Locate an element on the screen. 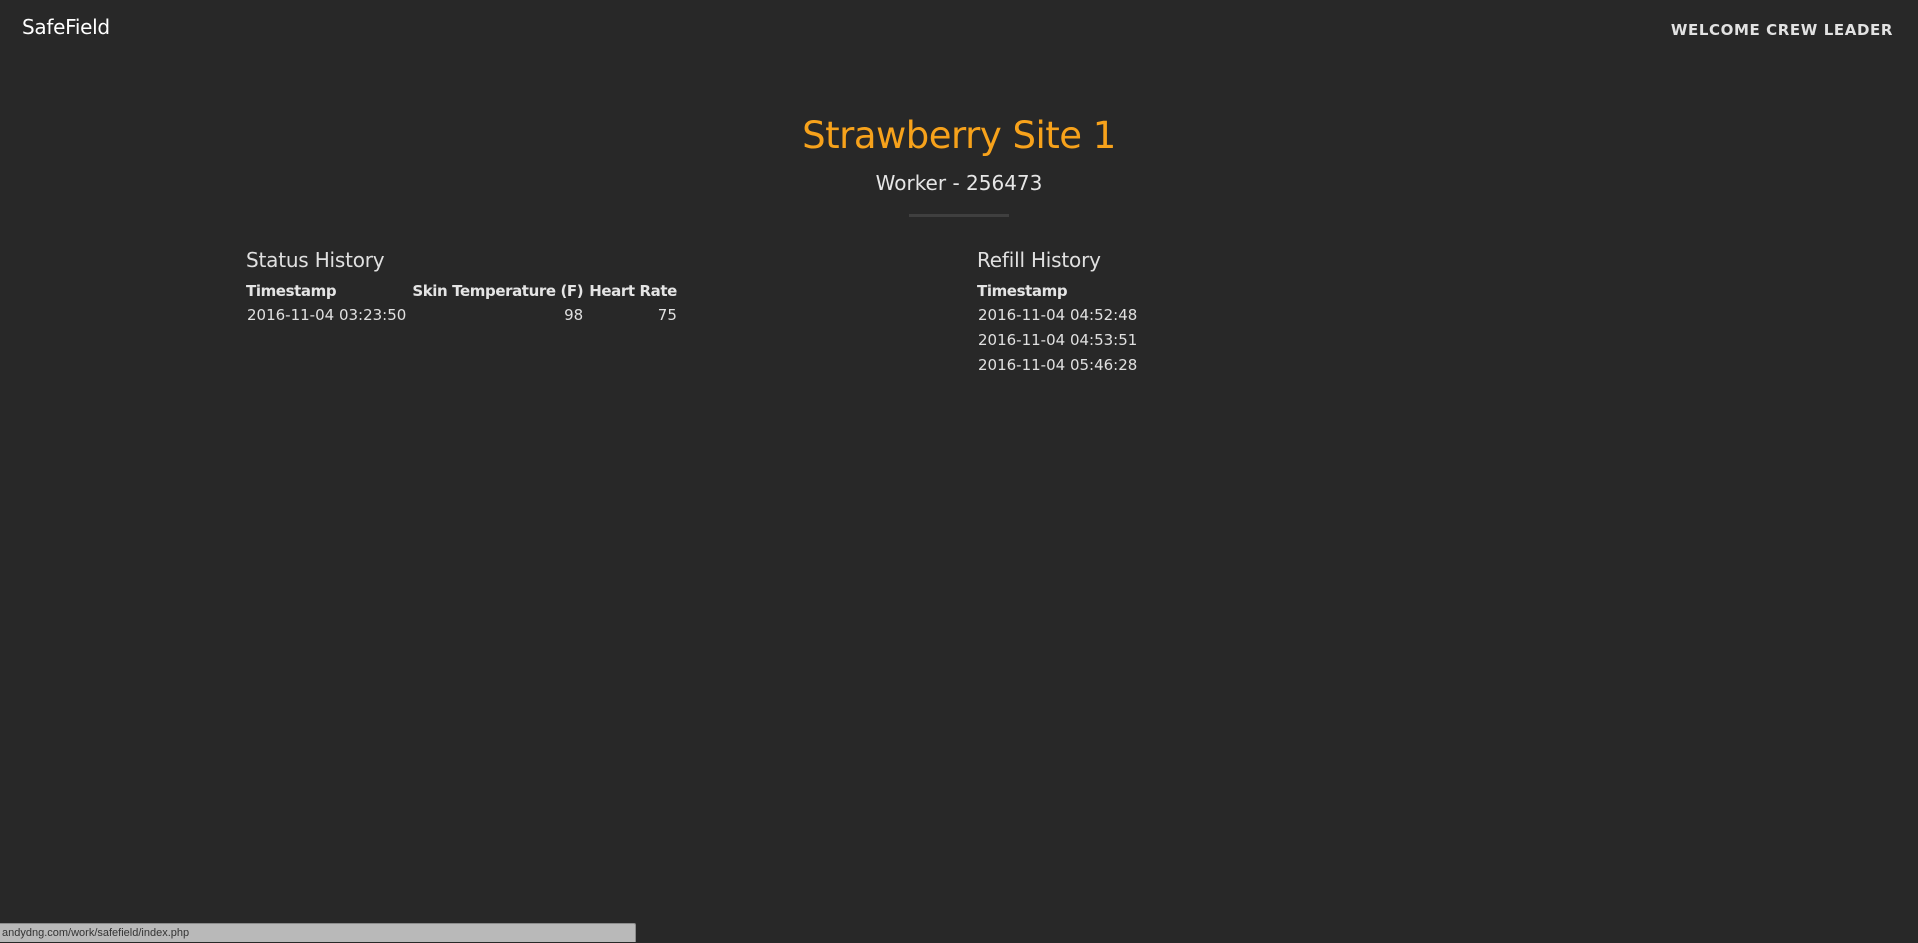 The height and width of the screenshot is (943, 1918). title-divider is located at coordinates (959, 215).